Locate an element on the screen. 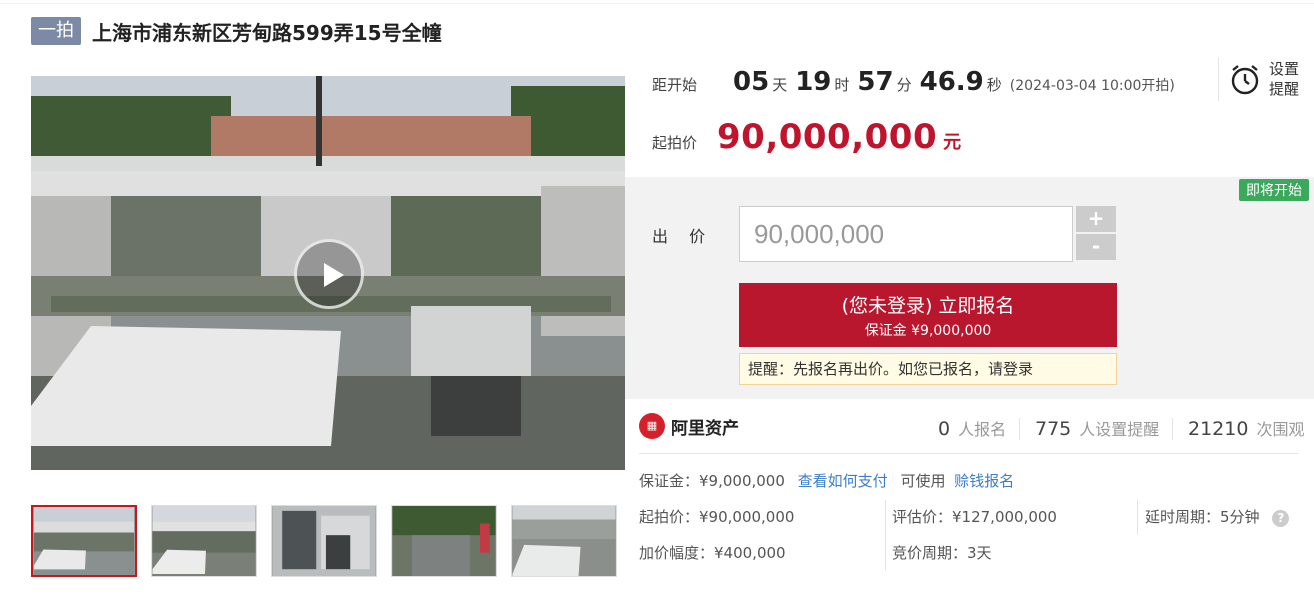 This screenshot has height=612, width=1314. signup-deposit-label: 保证金 ¥9,000,000 is located at coordinates (928, 331).